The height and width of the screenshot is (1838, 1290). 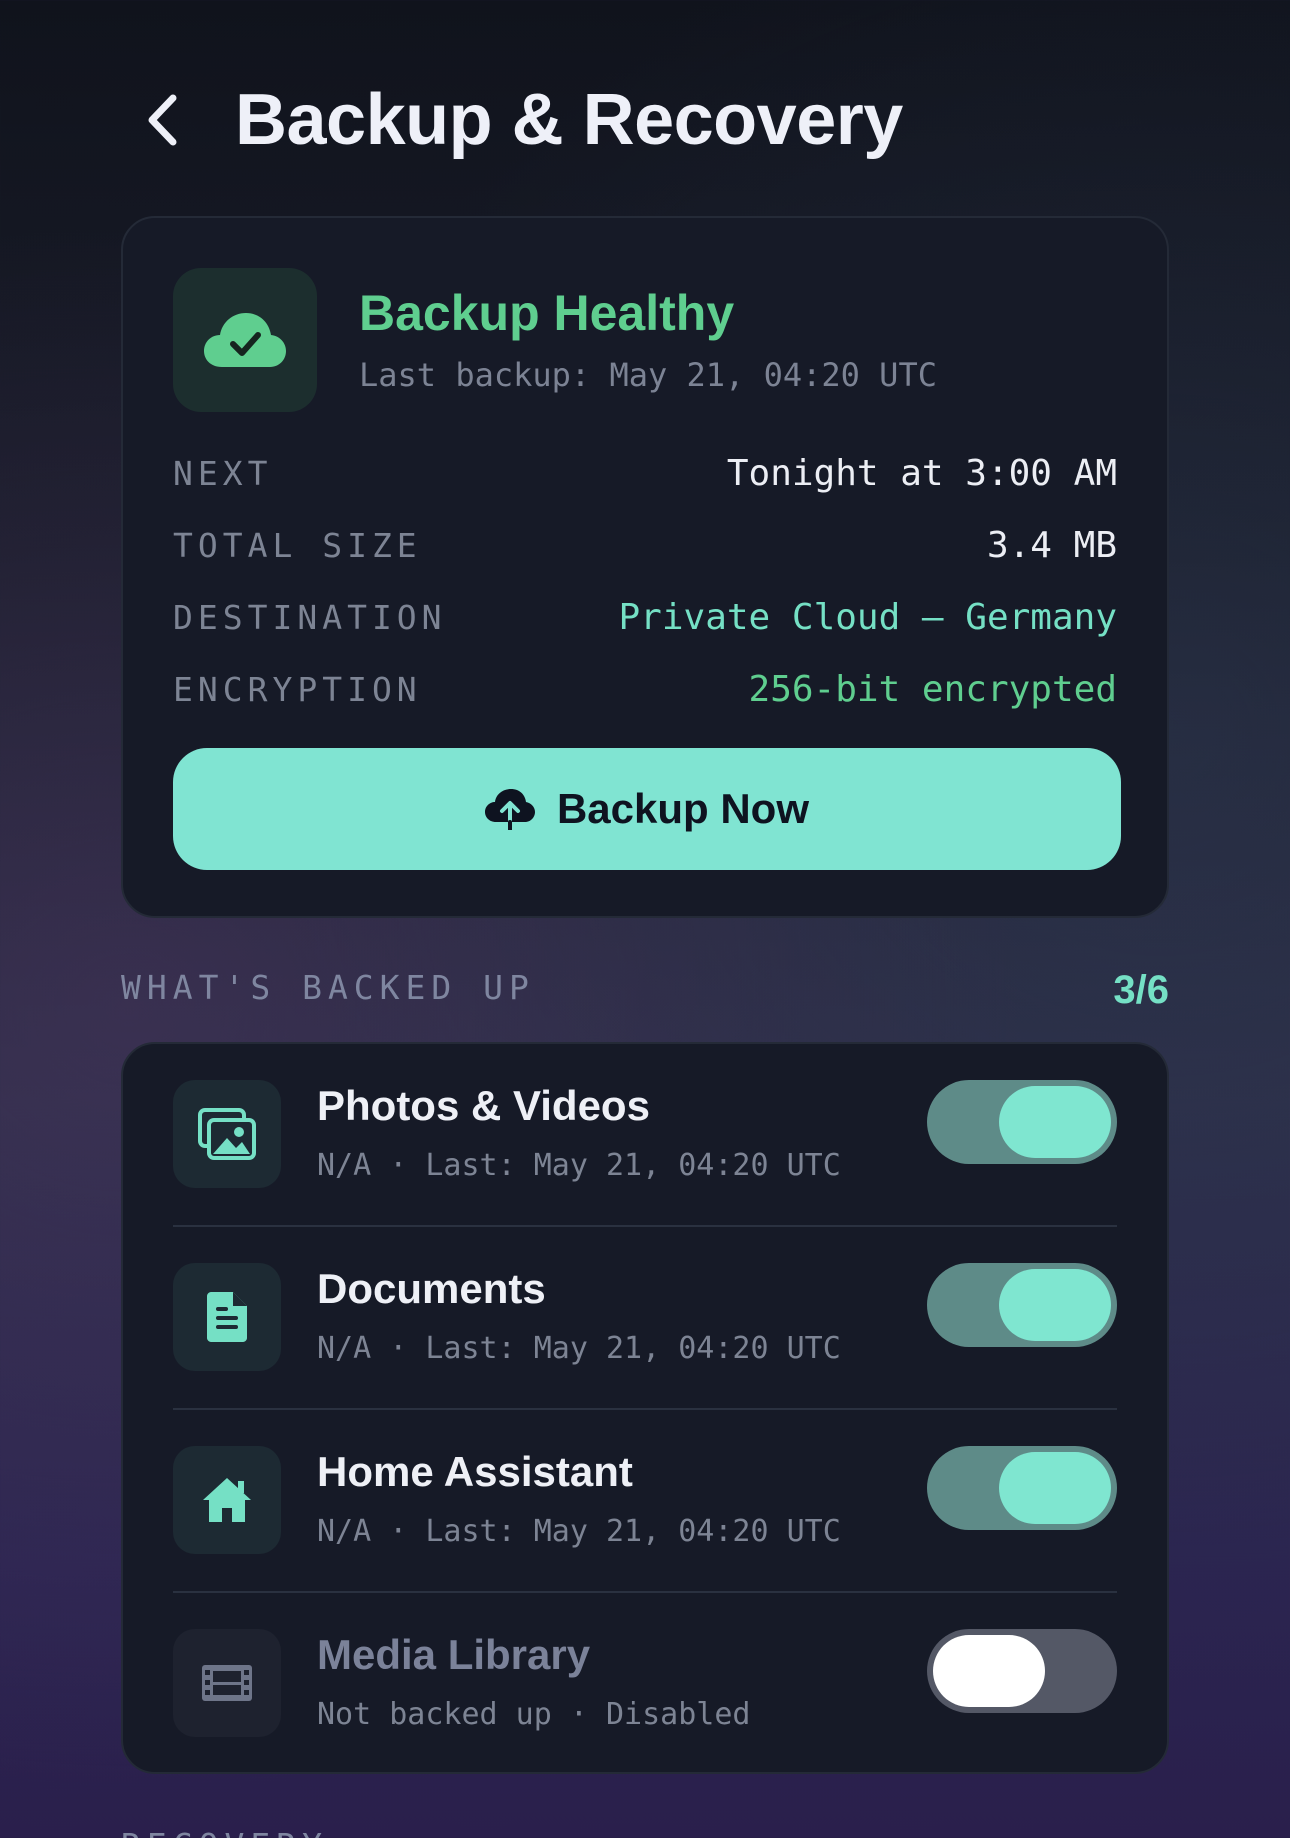 I want to click on film-icon, so click(x=227, y=1683).